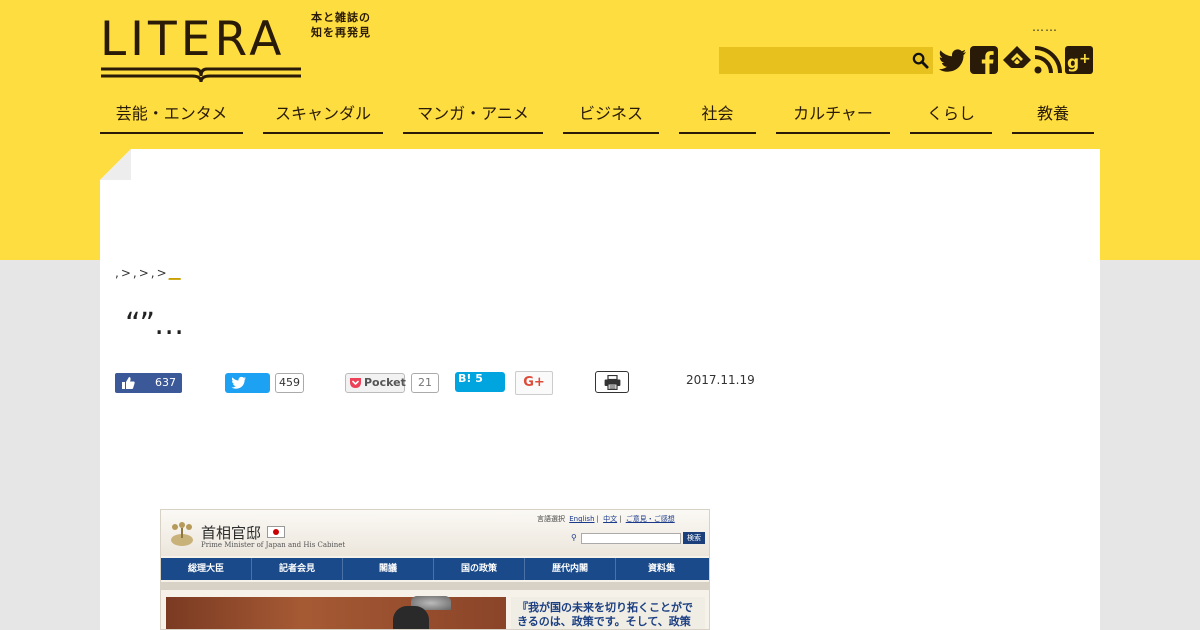 The image size is (1200, 630). Describe the element at coordinates (717, 115) in the screenshot. I see `nav-item-society: 社会` at that location.